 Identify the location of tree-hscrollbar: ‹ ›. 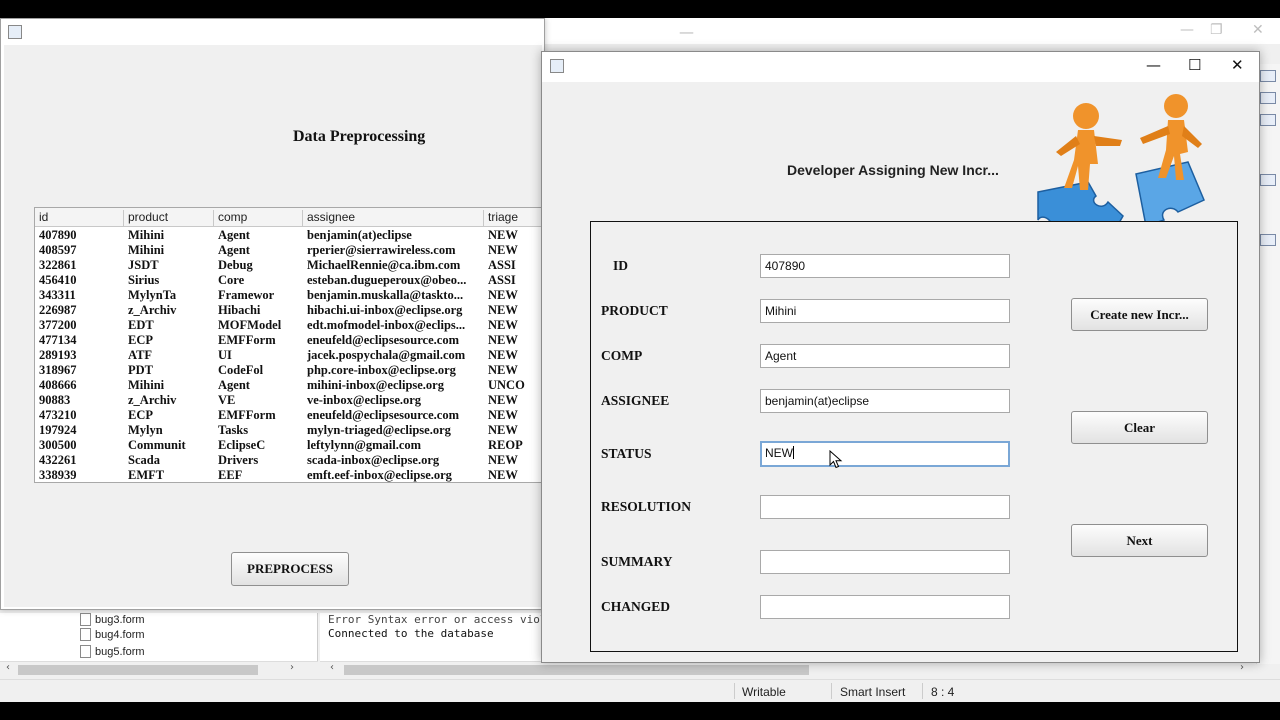
(159, 669).